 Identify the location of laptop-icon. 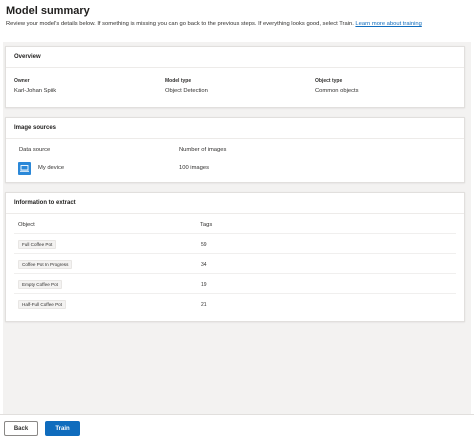
(24, 168).